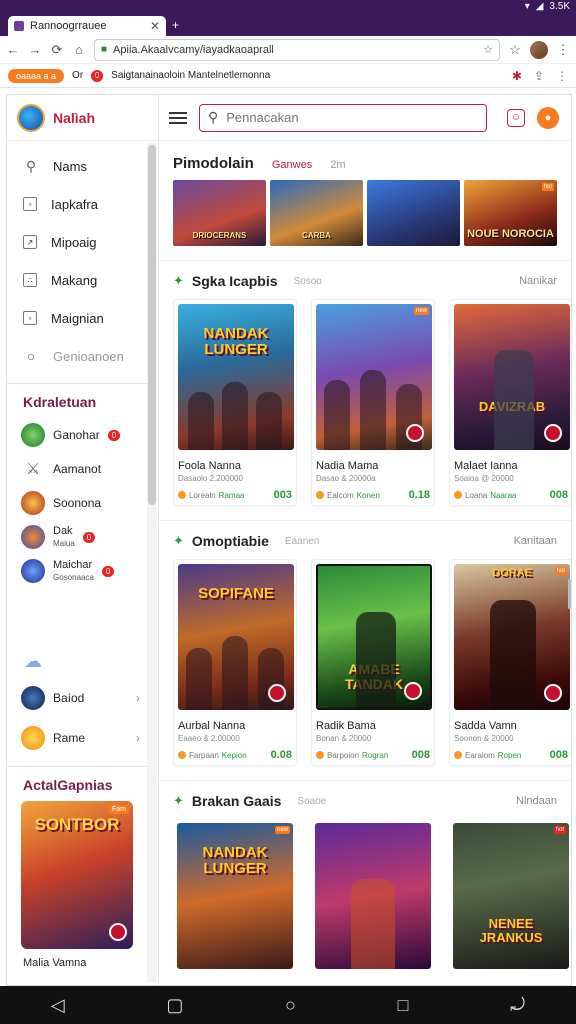  I want to click on game-card, so click(373, 896).